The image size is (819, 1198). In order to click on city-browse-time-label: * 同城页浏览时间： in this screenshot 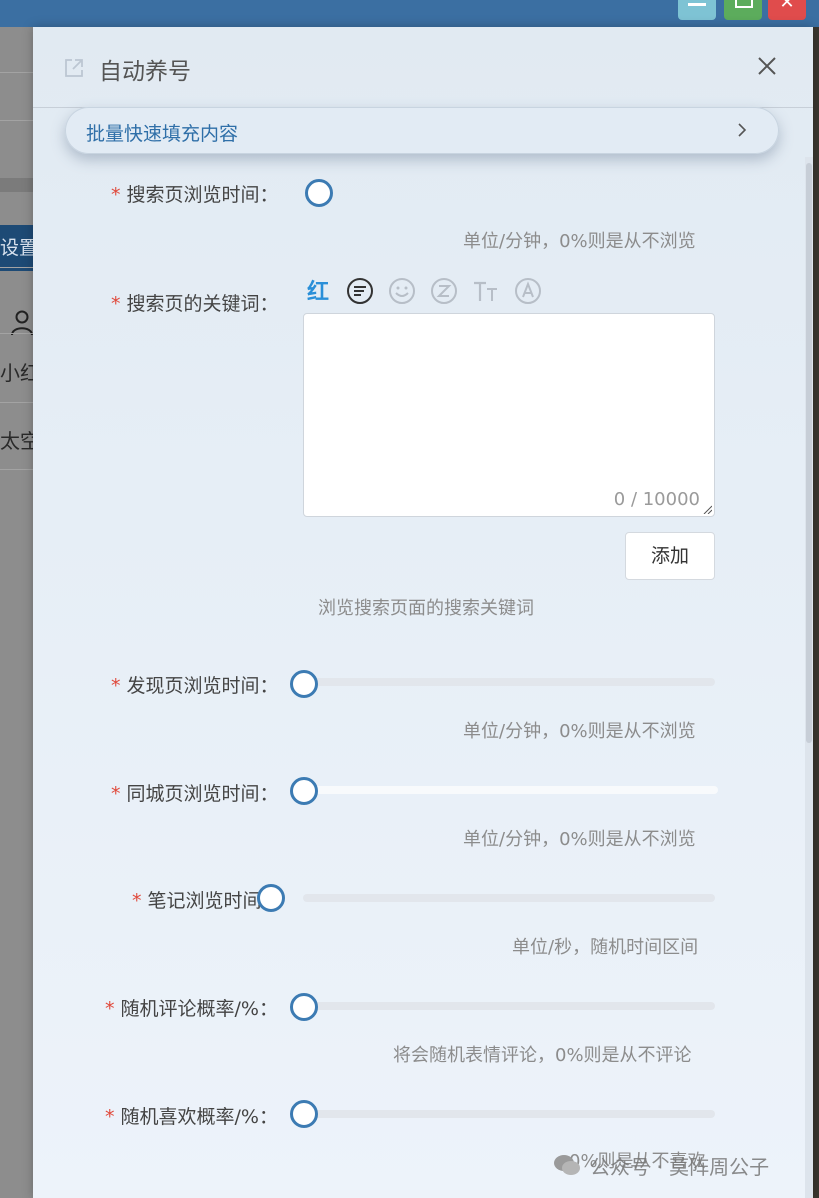, I will do `click(195, 792)`.